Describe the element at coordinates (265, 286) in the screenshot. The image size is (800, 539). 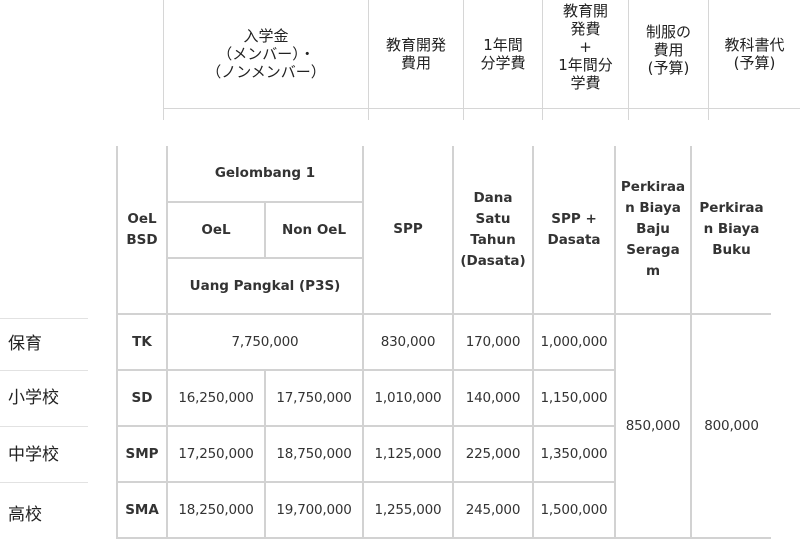
I see `header-uang-pangkal: Uang Pangkal (P3S)` at that location.